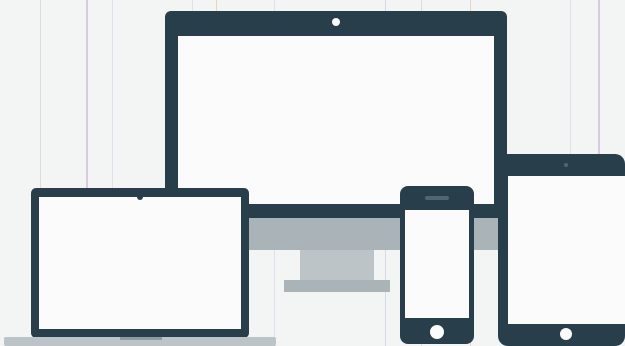 Image resolution: width=625 pixels, height=346 pixels. I want to click on webcam-icon, so click(336, 22).